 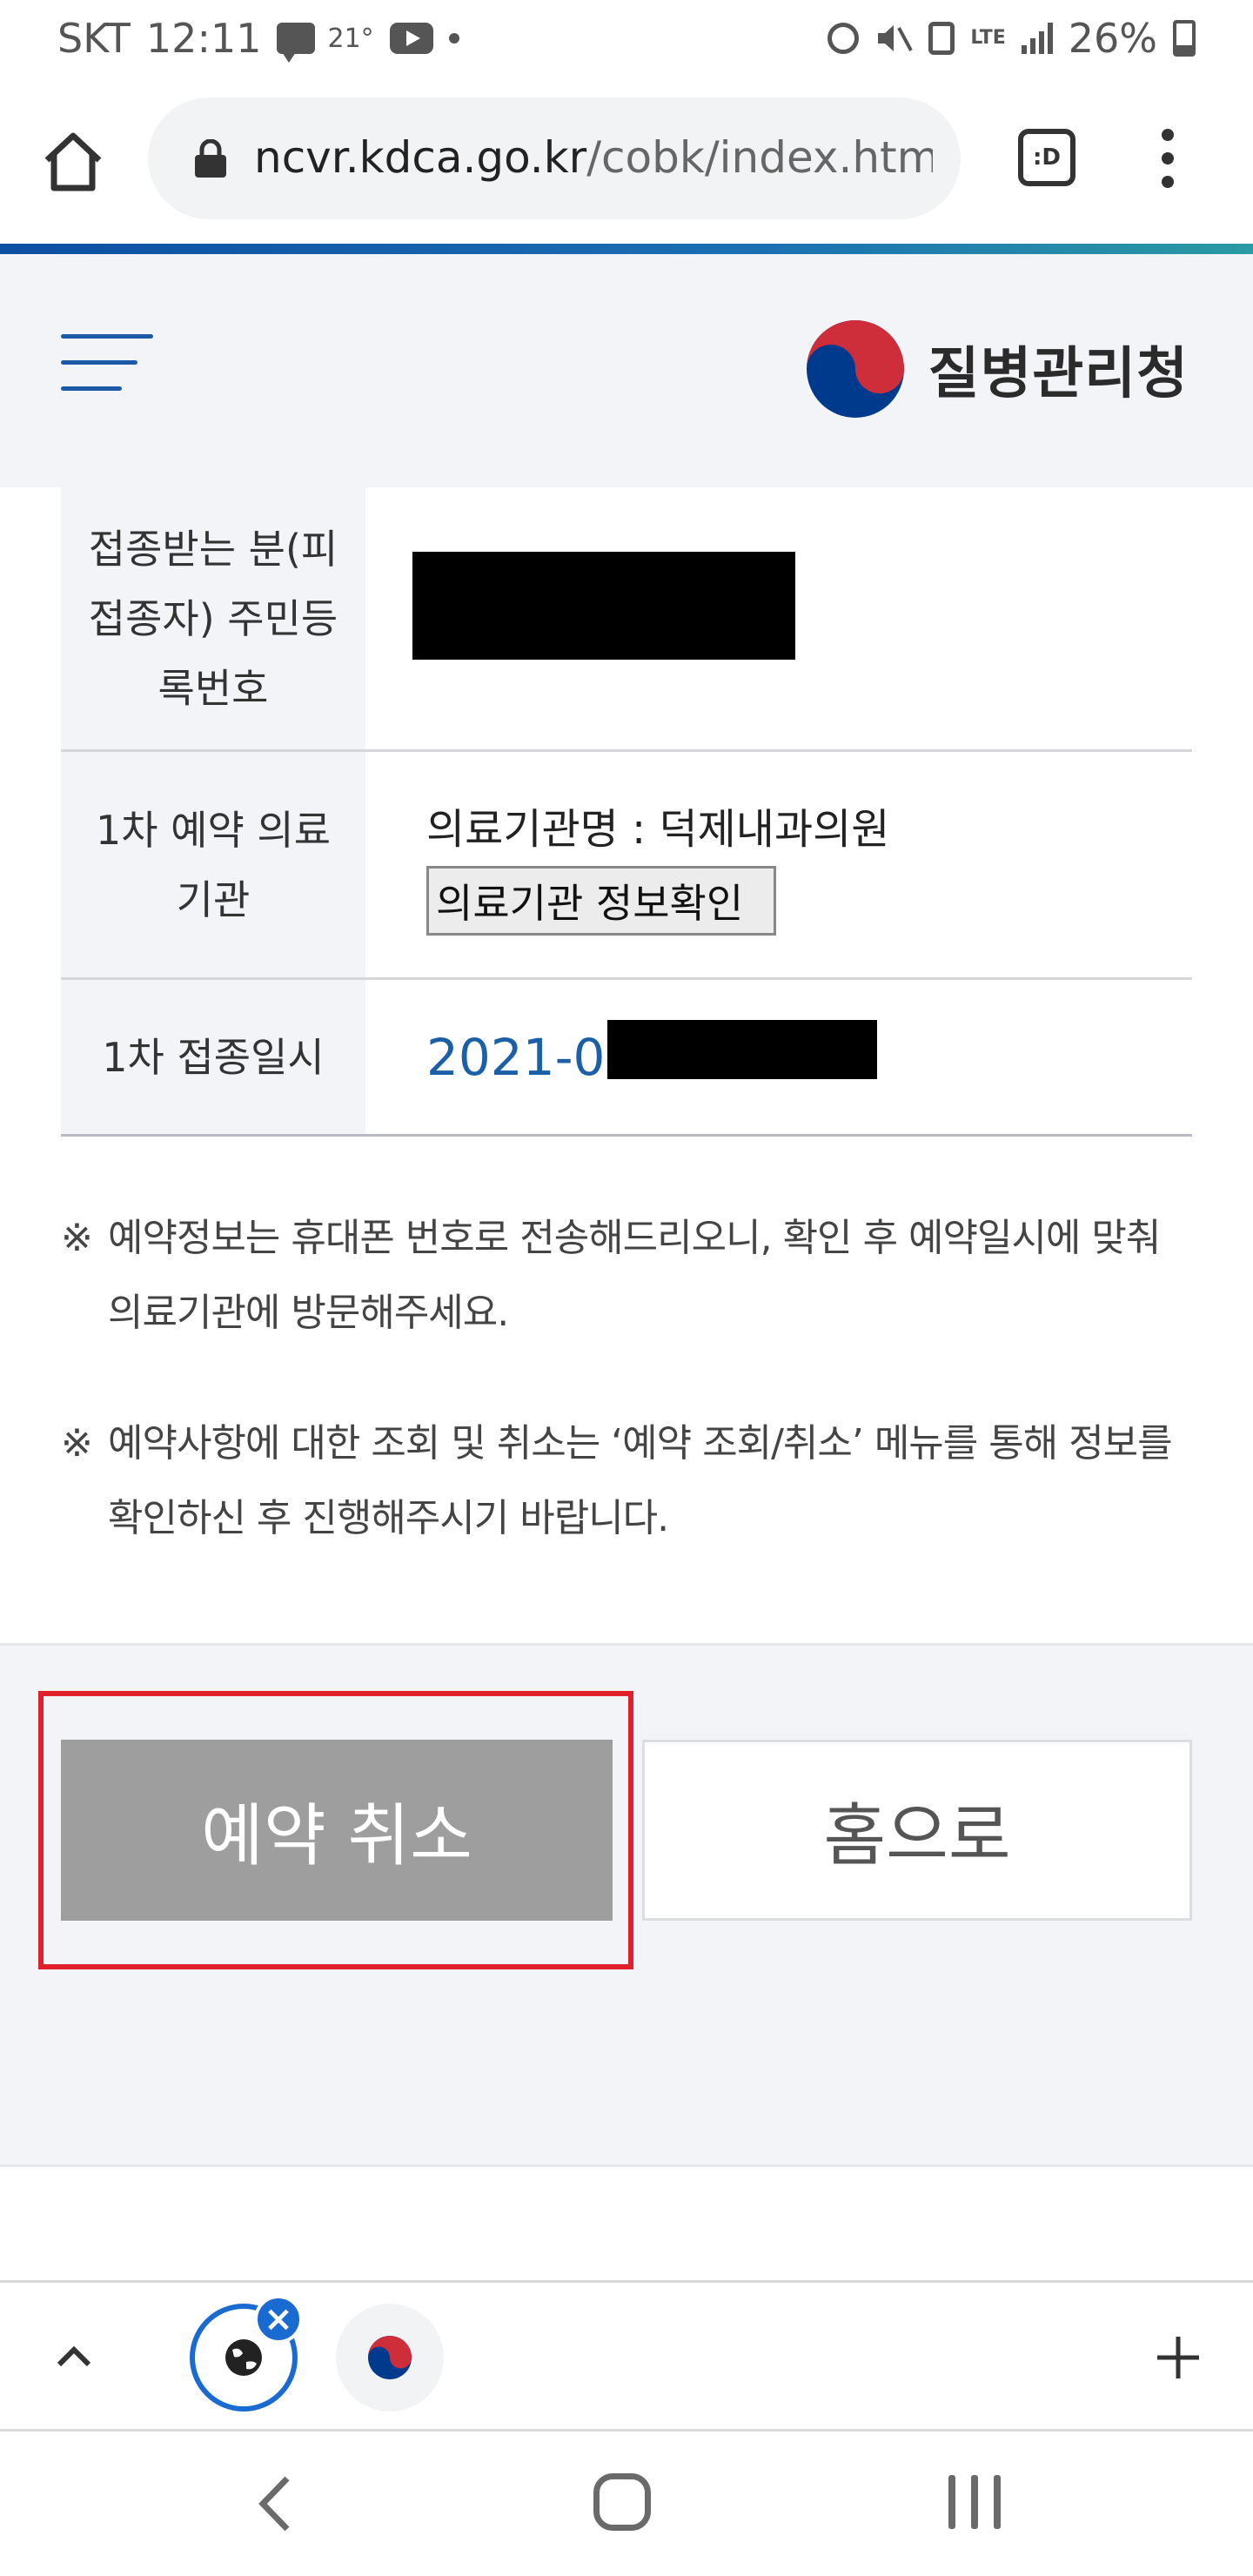 I want to click on row-value-resident-number, so click(x=778, y=618).